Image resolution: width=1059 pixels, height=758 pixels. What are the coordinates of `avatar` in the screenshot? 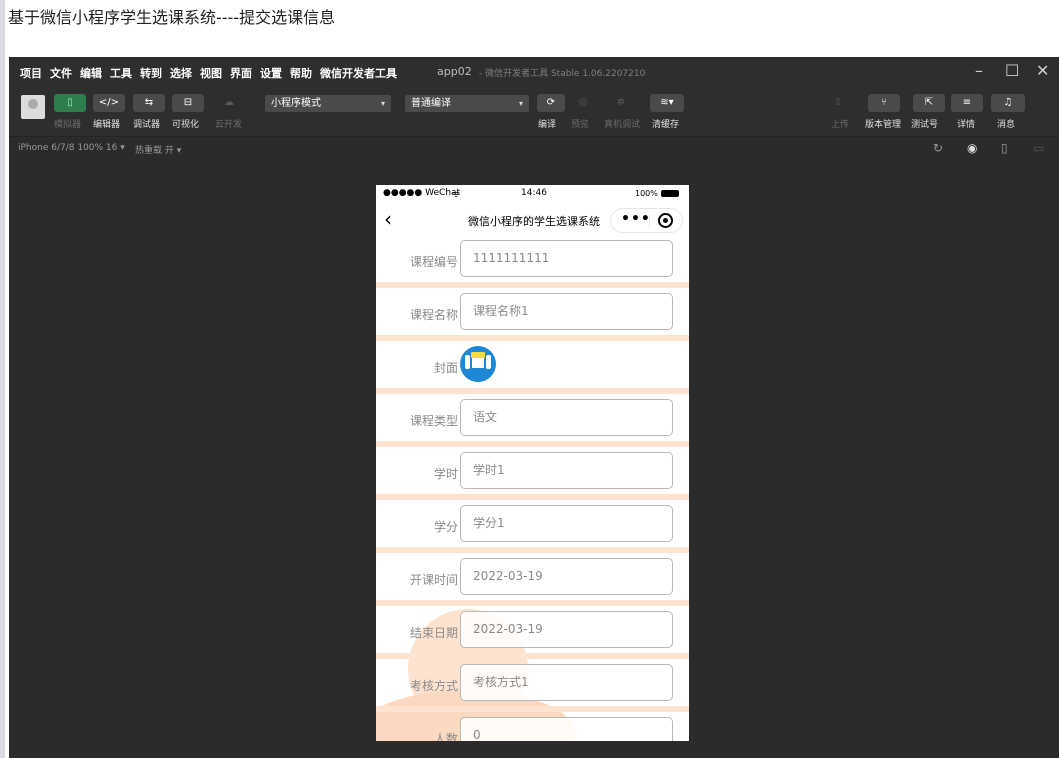 It's located at (33, 107).